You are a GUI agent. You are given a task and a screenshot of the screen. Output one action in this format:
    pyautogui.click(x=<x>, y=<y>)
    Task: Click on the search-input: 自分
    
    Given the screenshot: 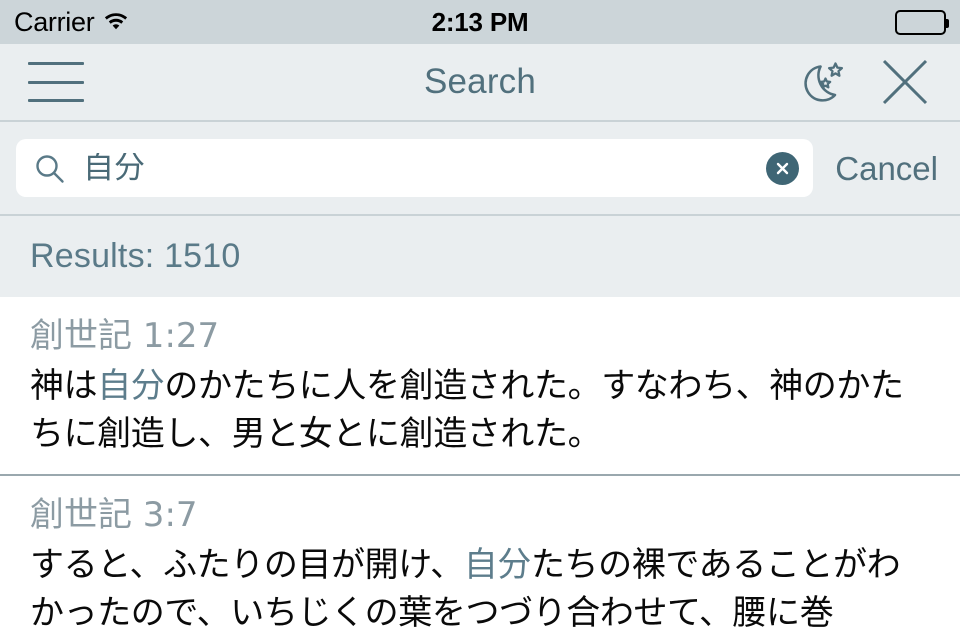 What is the action you would take?
    pyautogui.click(x=415, y=168)
    